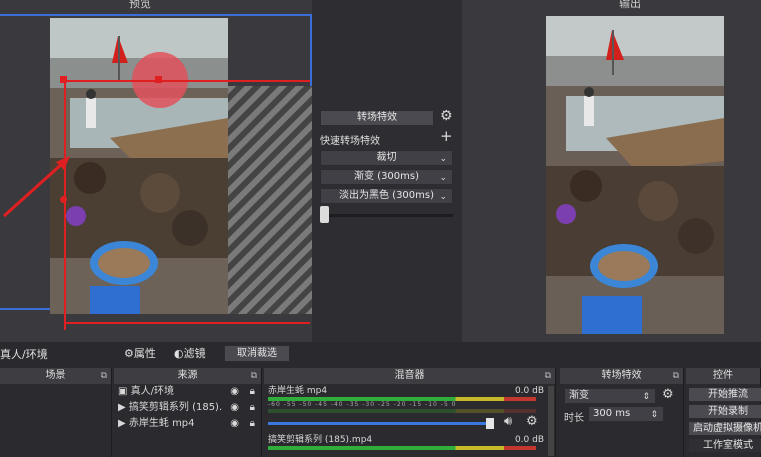  Describe the element at coordinates (380, 354) in the screenshot. I see `source-toolbar: 真人/环境 ⚙属性 ◐滤镜 取消裁选` at that location.